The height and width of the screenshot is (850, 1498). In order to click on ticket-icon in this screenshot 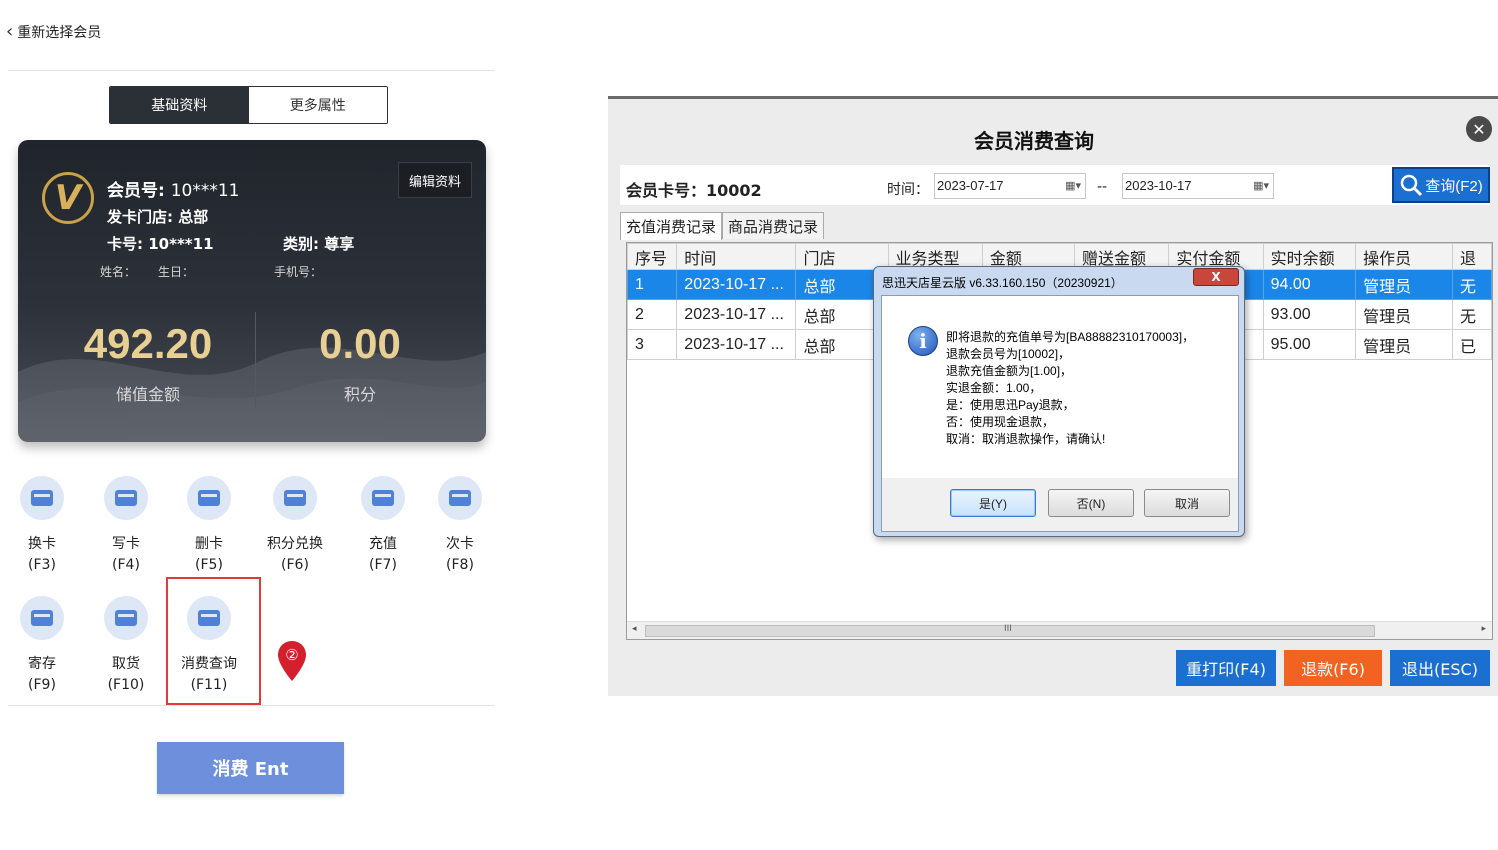, I will do `click(460, 498)`.